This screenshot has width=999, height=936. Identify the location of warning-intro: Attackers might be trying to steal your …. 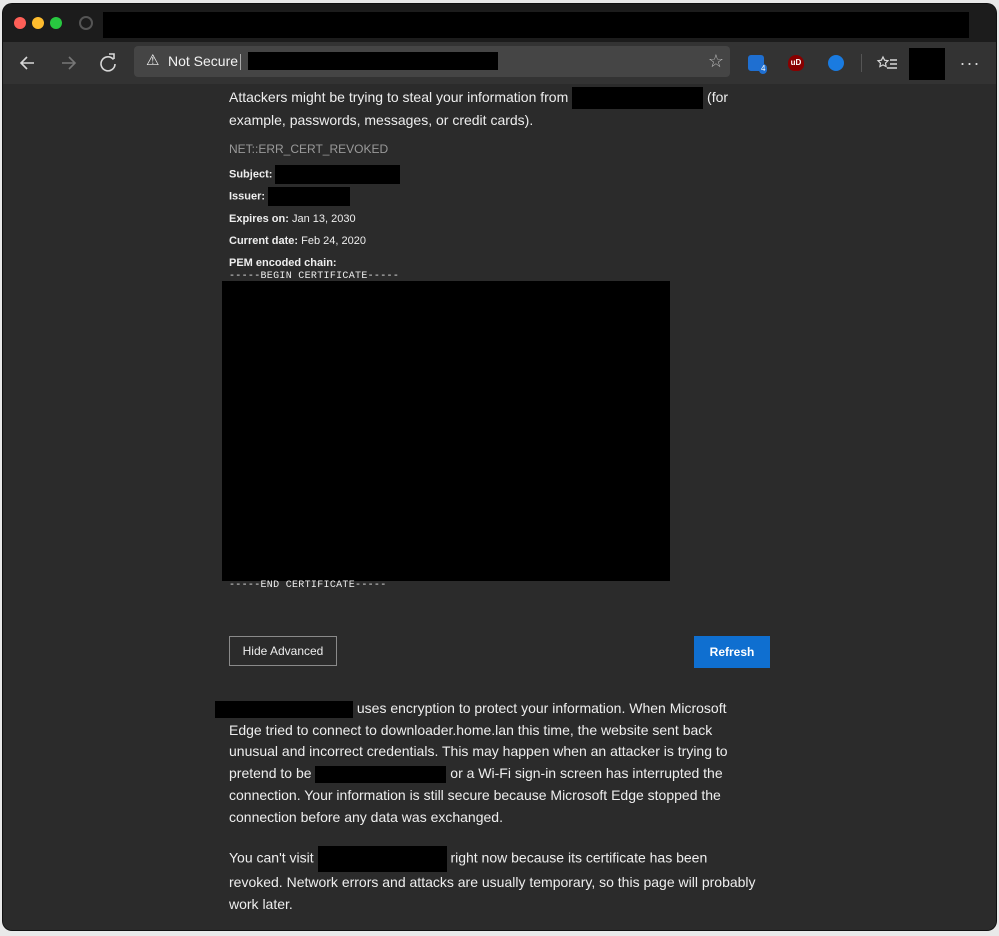
(494, 108).